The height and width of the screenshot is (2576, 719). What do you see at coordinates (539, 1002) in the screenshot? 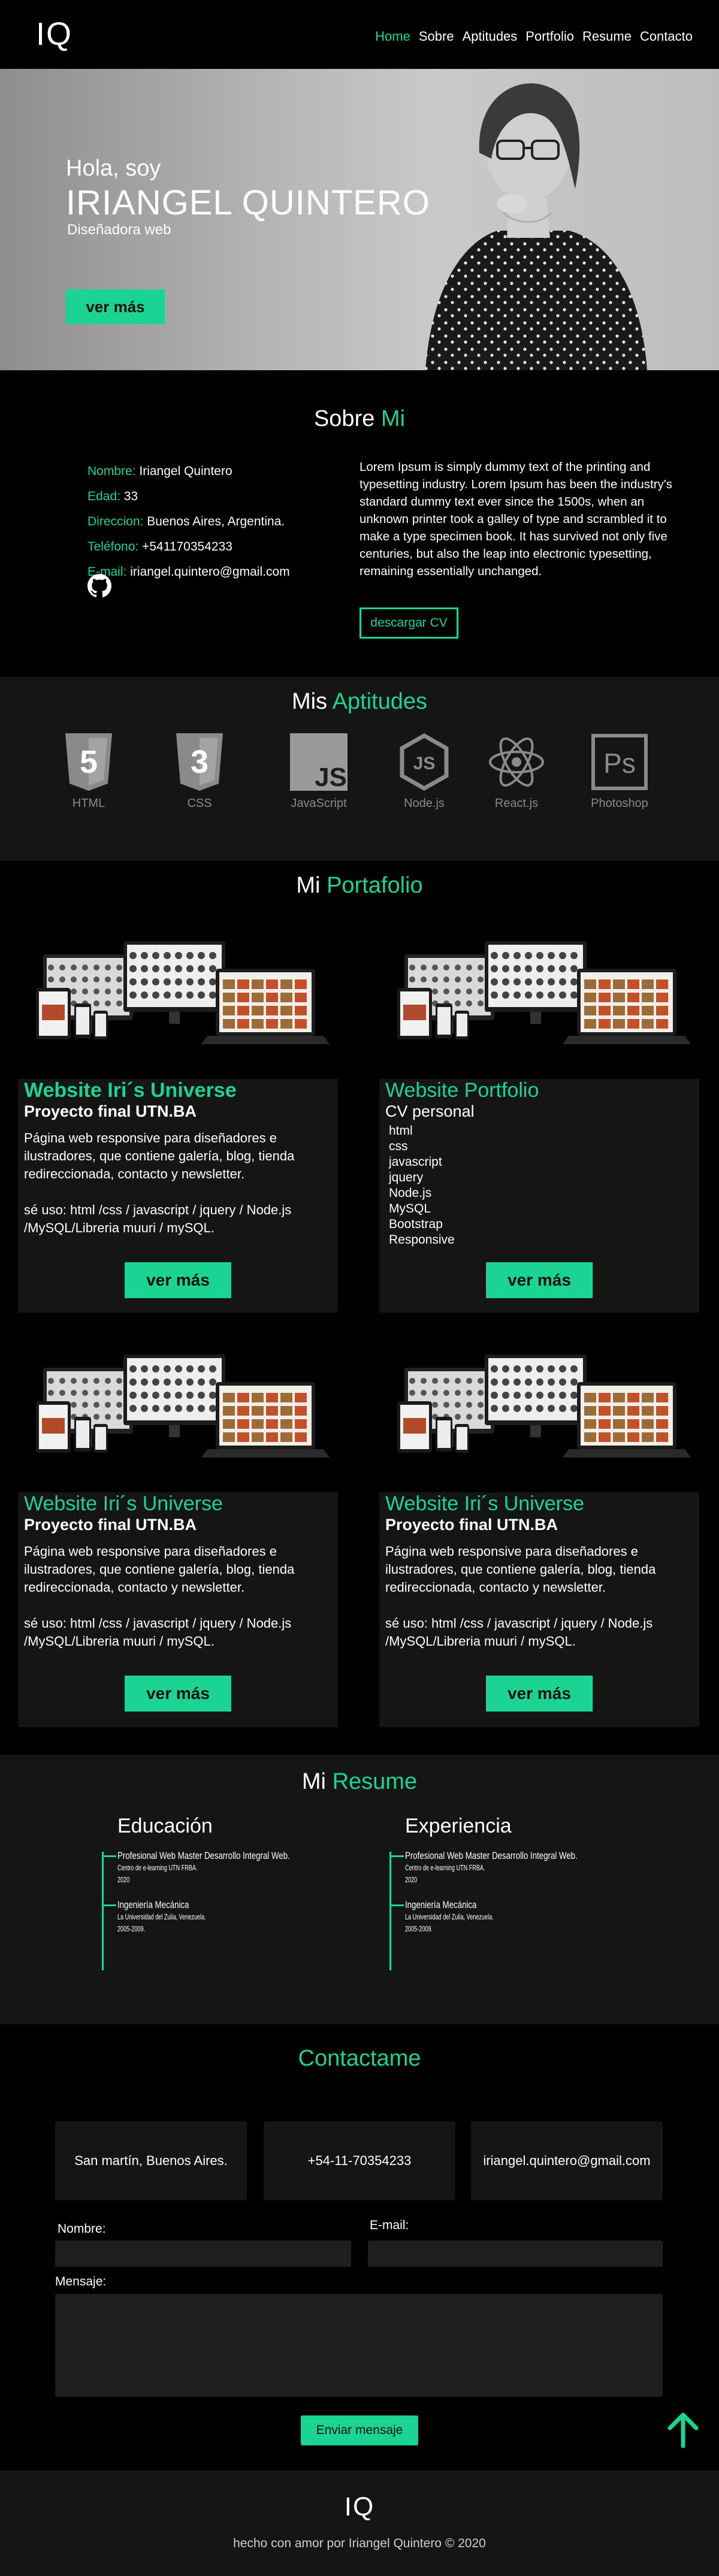
I see `project-2-image` at bounding box center [539, 1002].